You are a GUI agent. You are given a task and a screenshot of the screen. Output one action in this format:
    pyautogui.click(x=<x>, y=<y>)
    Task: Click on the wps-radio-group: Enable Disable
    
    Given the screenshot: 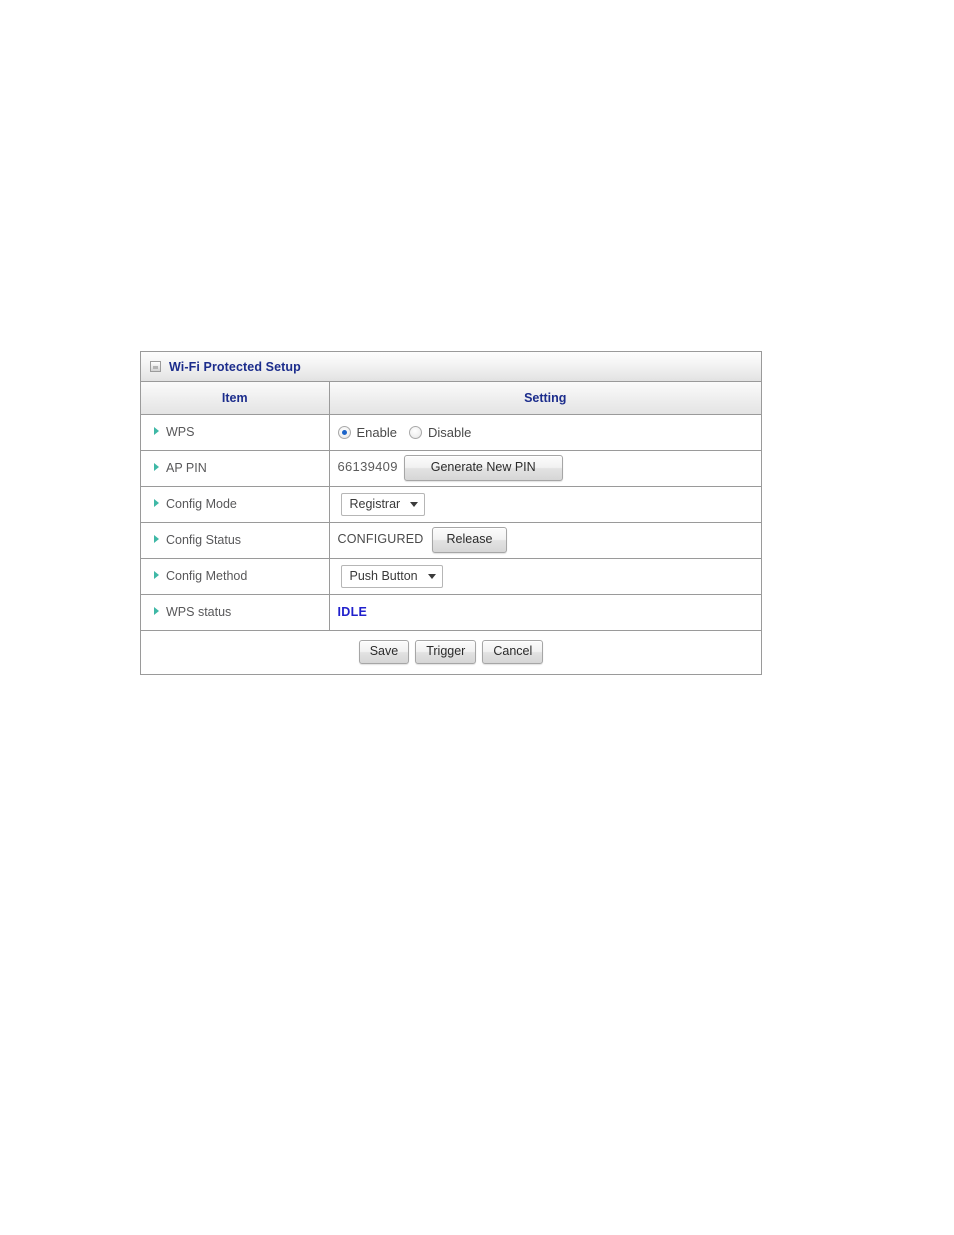 What is the action you would take?
    pyautogui.click(x=549, y=432)
    